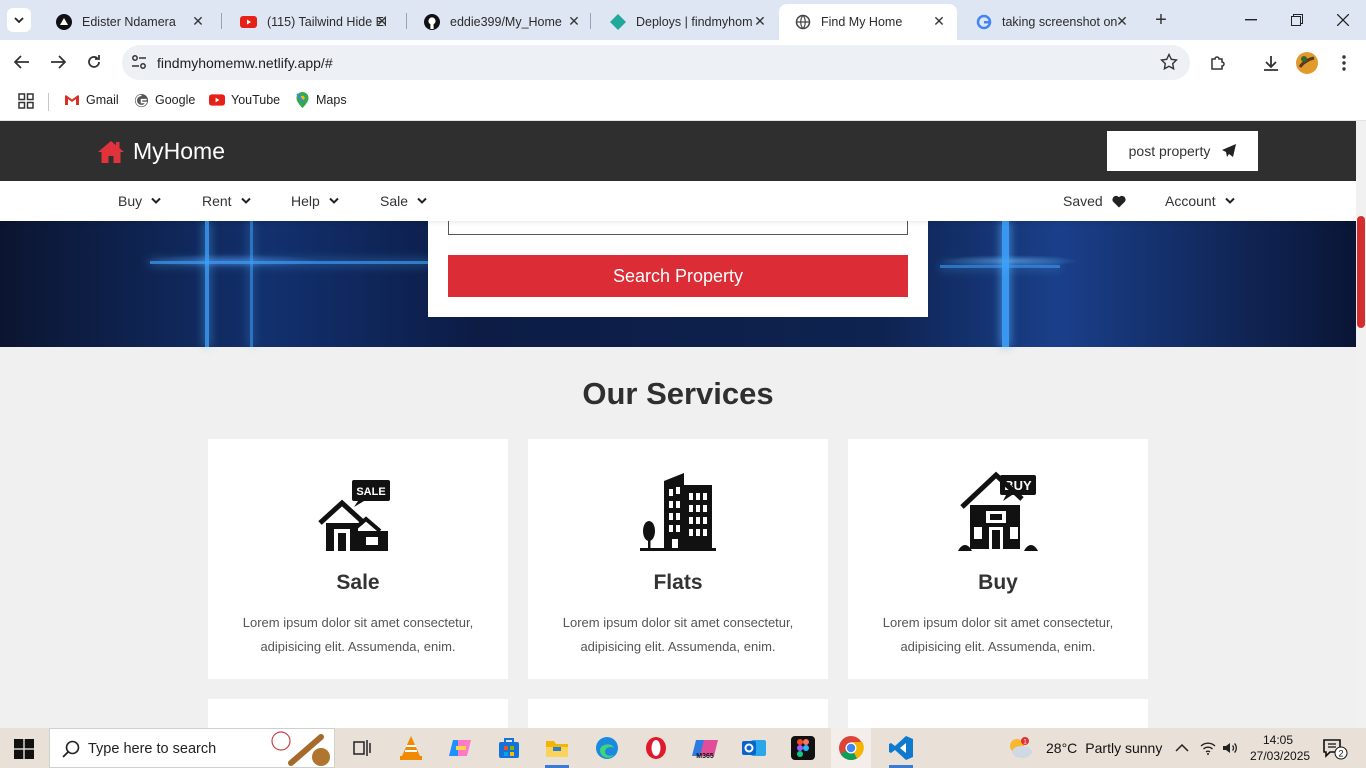 This screenshot has height=768, width=1366. What do you see at coordinates (26, 101) in the screenshot?
I see `apps-button` at bounding box center [26, 101].